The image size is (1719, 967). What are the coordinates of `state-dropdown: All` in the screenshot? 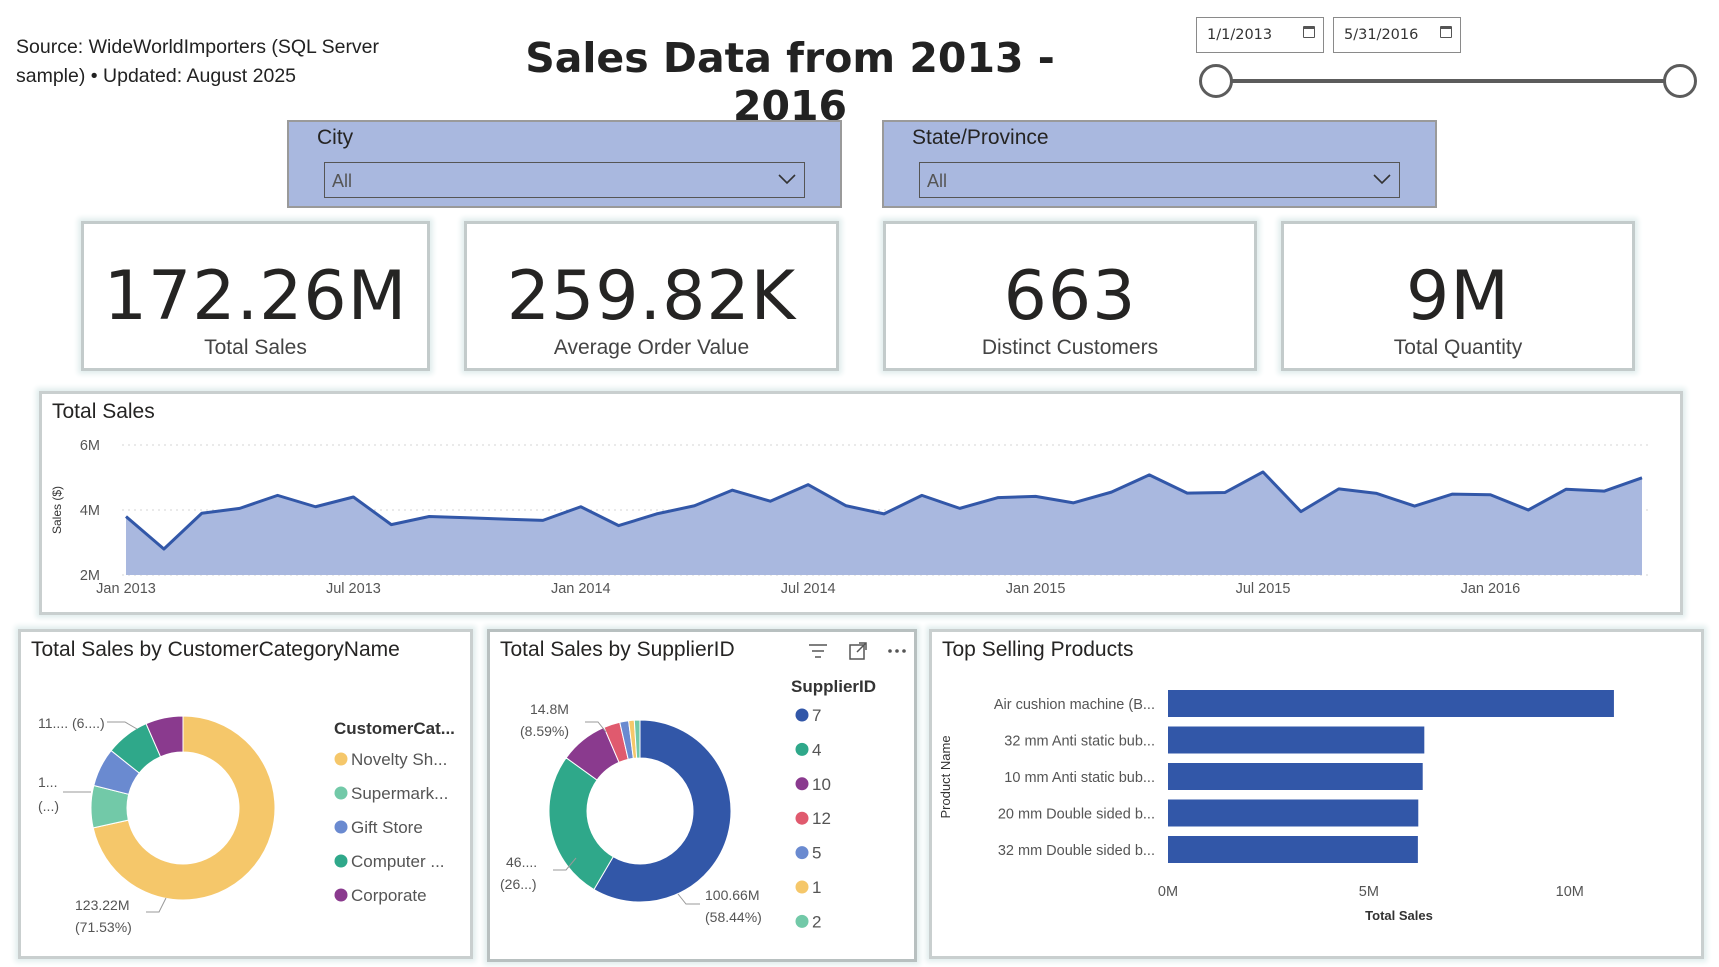 It's located at (1159, 180).